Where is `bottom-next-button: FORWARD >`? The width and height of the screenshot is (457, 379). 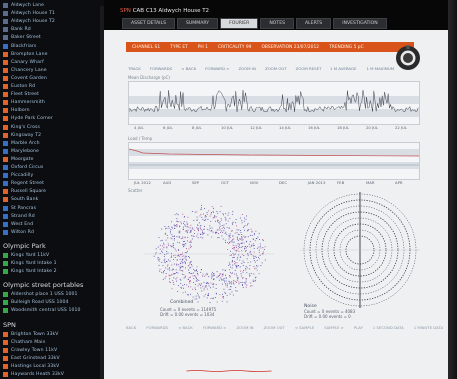
bottom-next-button: FORWARD > is located at coordinates (215, 327).